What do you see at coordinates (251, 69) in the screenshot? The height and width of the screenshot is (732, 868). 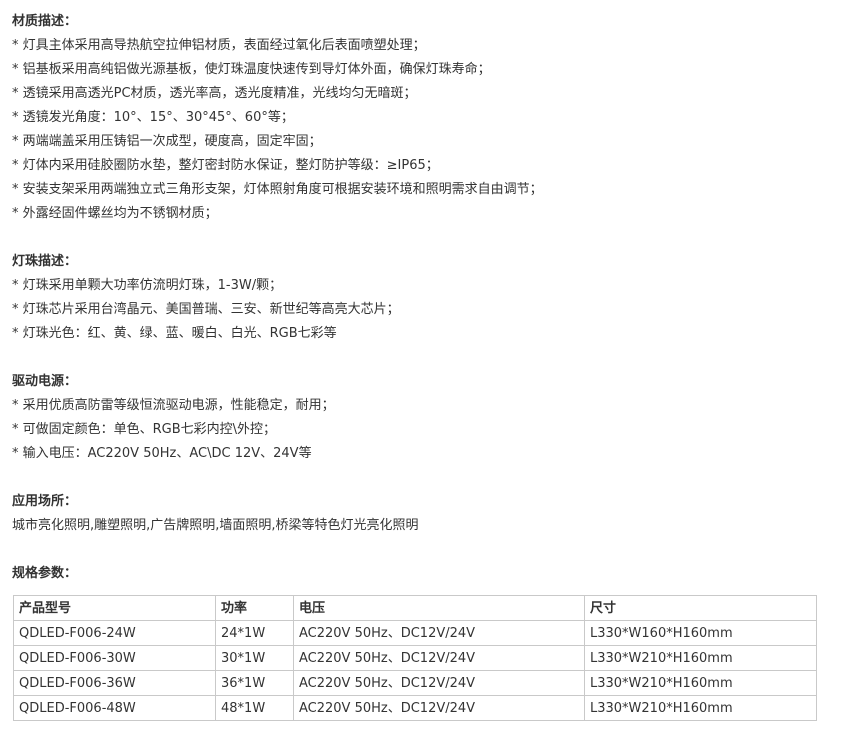 I see `material-item: * 铝基板采用高纯铝做光源基板，使灯珠温度快速传到导灯体外面，确保灯珠寿命；` at bounding box center [251, 69].